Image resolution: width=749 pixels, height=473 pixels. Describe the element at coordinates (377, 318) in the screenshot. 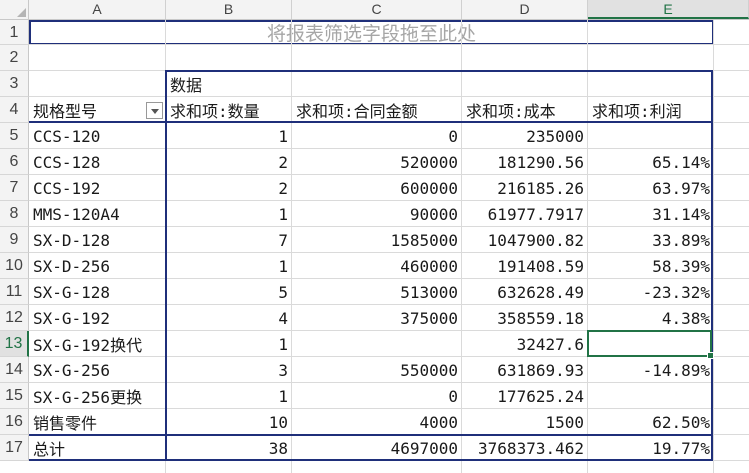

I see `pivot-value-cell: 375000` at that location.